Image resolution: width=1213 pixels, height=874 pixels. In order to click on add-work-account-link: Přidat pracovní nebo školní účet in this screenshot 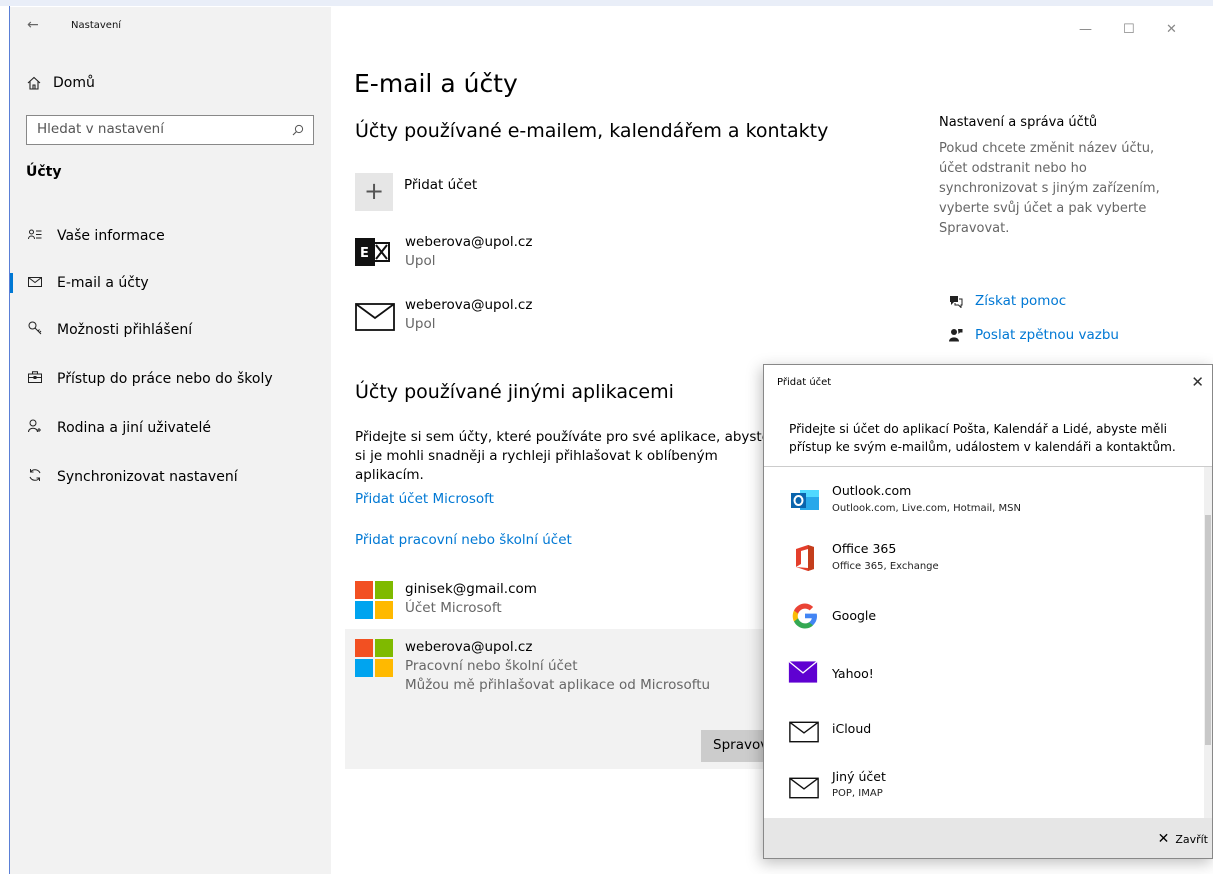, I will do `click(463, 540)`.